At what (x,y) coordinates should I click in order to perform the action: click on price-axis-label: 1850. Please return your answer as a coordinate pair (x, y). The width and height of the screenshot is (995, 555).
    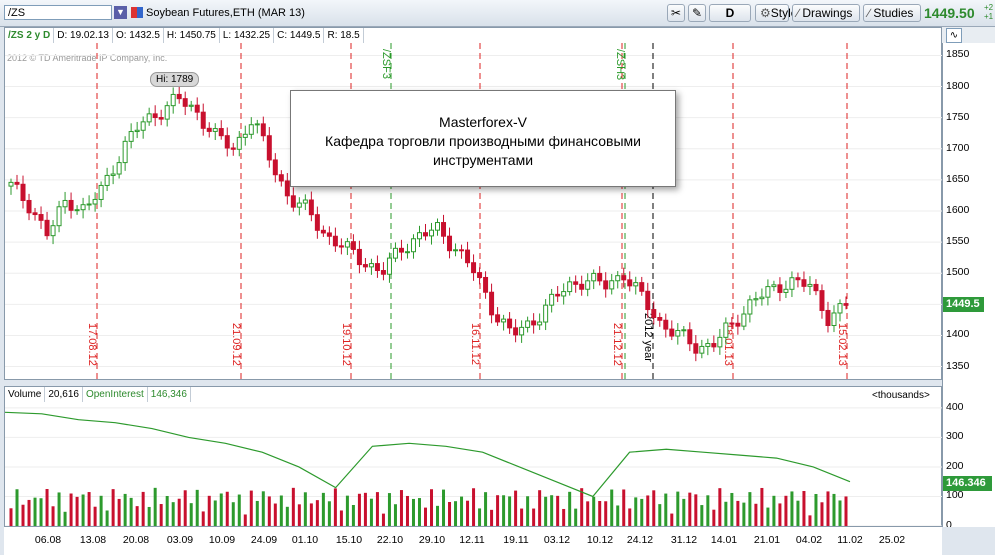
    Looking at the image, I should click on (958, 54).